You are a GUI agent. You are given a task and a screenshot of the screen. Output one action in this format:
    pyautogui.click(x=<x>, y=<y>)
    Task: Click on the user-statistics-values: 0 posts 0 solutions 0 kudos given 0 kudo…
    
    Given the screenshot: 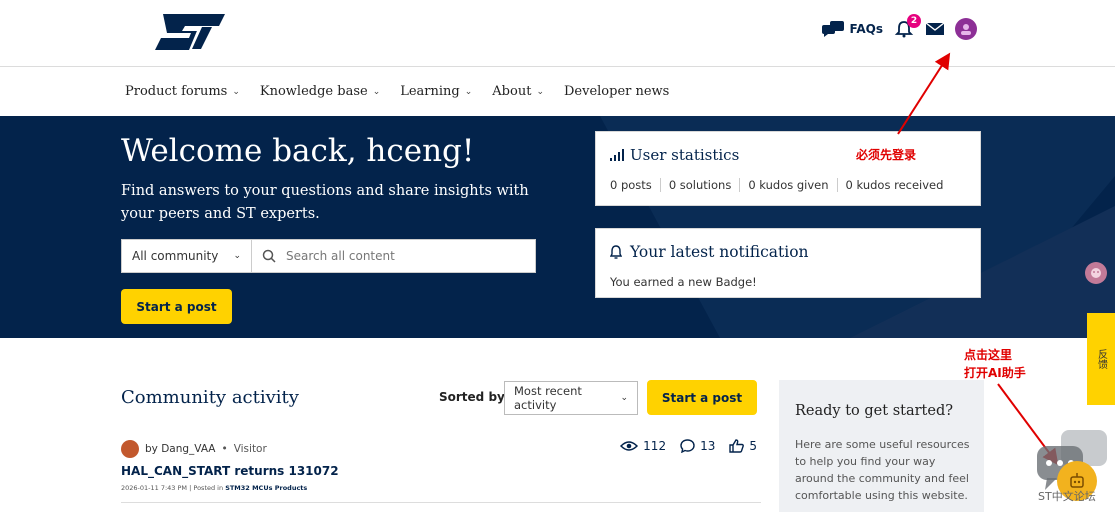 What is the action you would take?
    pyautogui.click(x=780, y=185)
    